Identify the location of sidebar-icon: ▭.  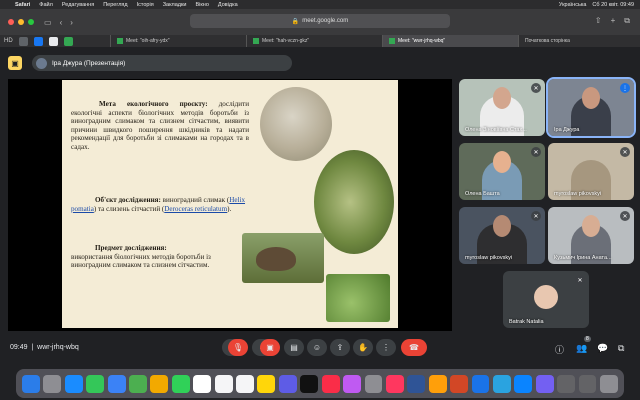
(48, 22).